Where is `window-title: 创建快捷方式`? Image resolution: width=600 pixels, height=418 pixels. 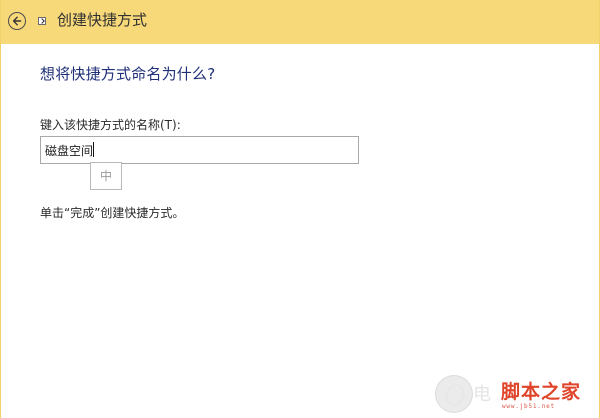 window-title: 创建快捷方式 is located at coordinates (102, 20).